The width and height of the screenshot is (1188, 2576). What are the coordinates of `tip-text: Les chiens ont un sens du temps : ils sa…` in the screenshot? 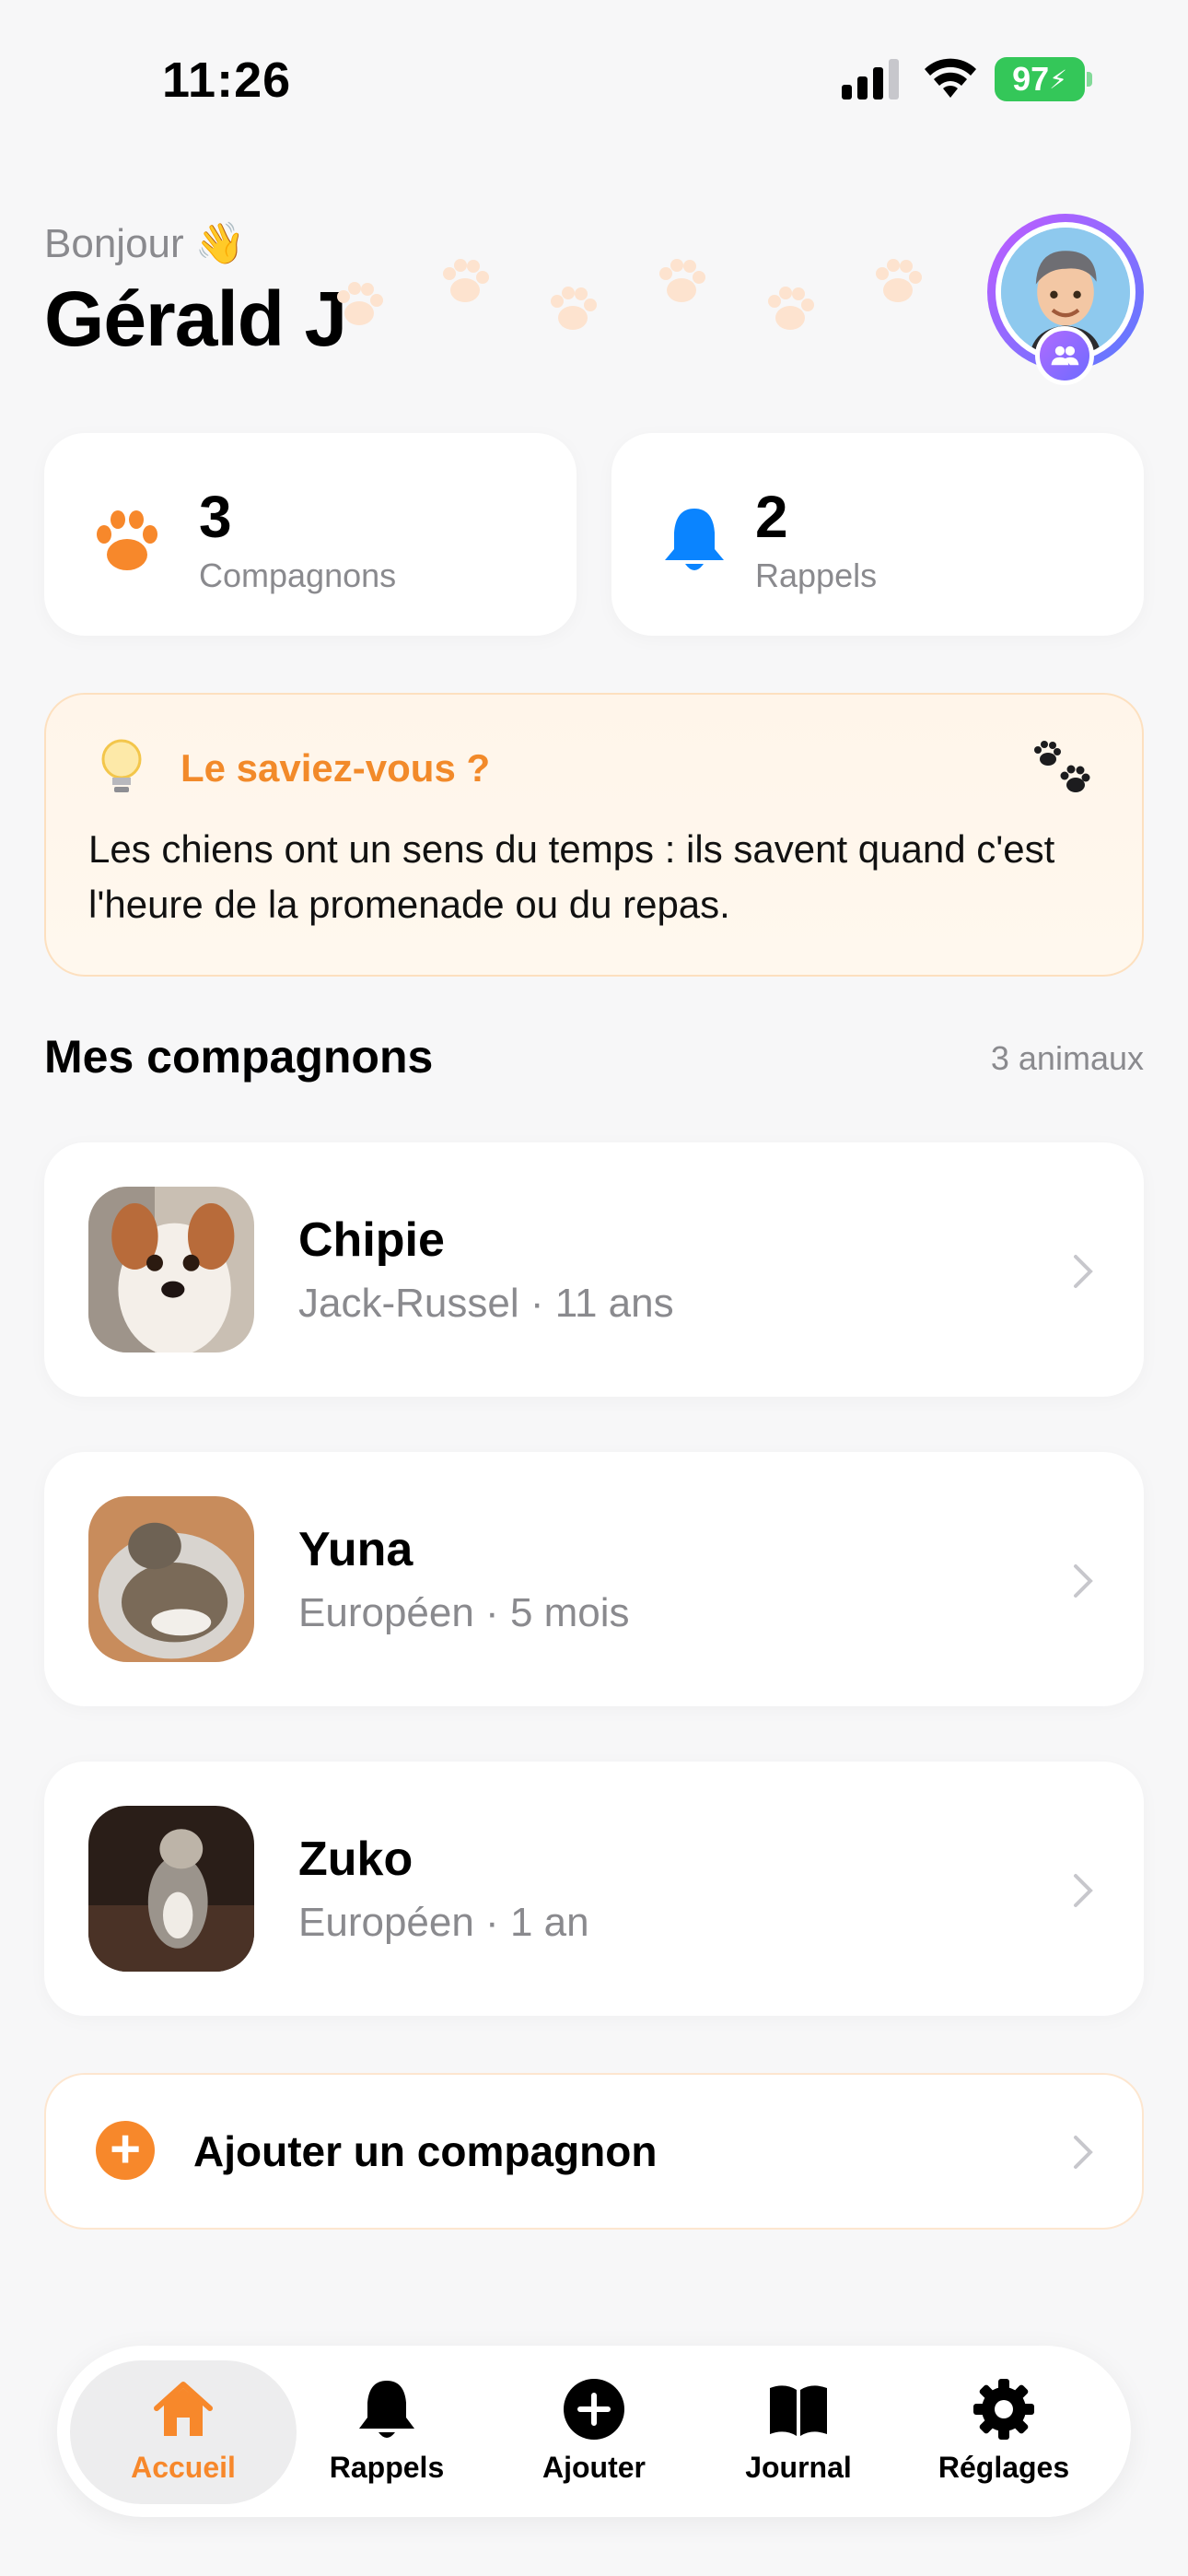 It's located at (572, 876).